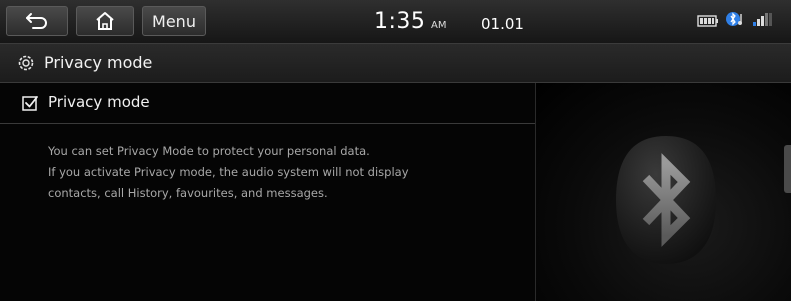 The width and height of the screenshot is (791, 301). I want to click on home-icon, so click(105, 21).